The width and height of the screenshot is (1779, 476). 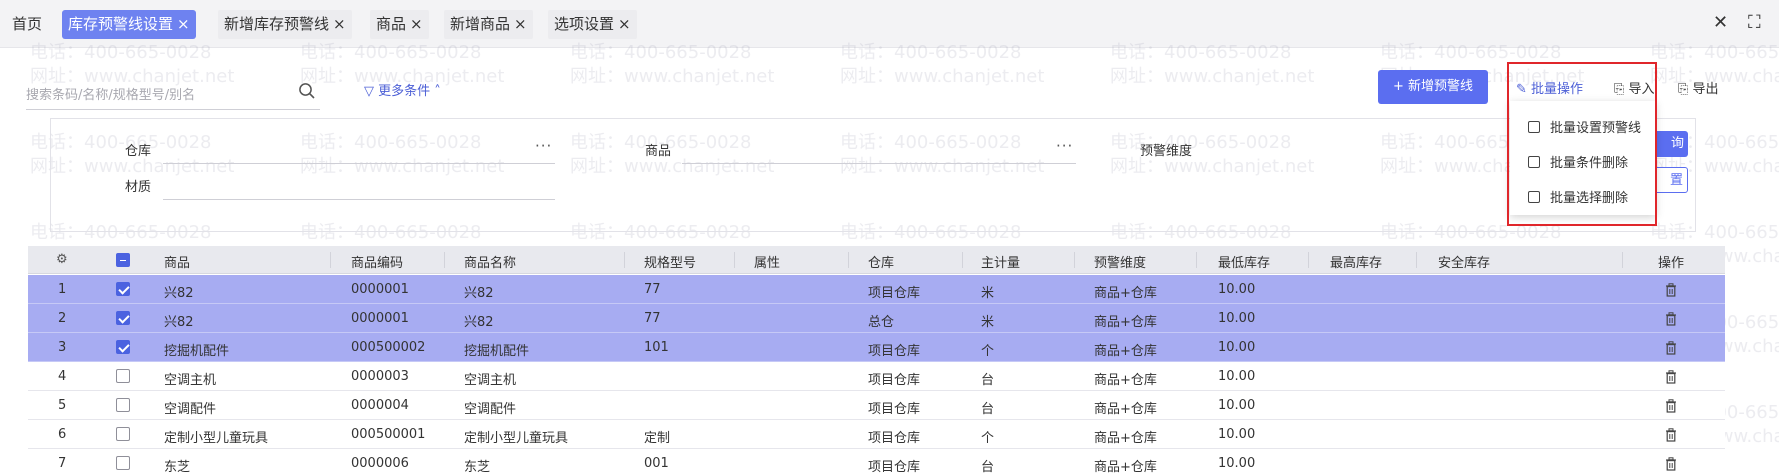 I want to click on table-row: 4 空调主机 0000003 空调主机 项目仓库 台 商品+仓库 10.00, so click(x=876, y=376).